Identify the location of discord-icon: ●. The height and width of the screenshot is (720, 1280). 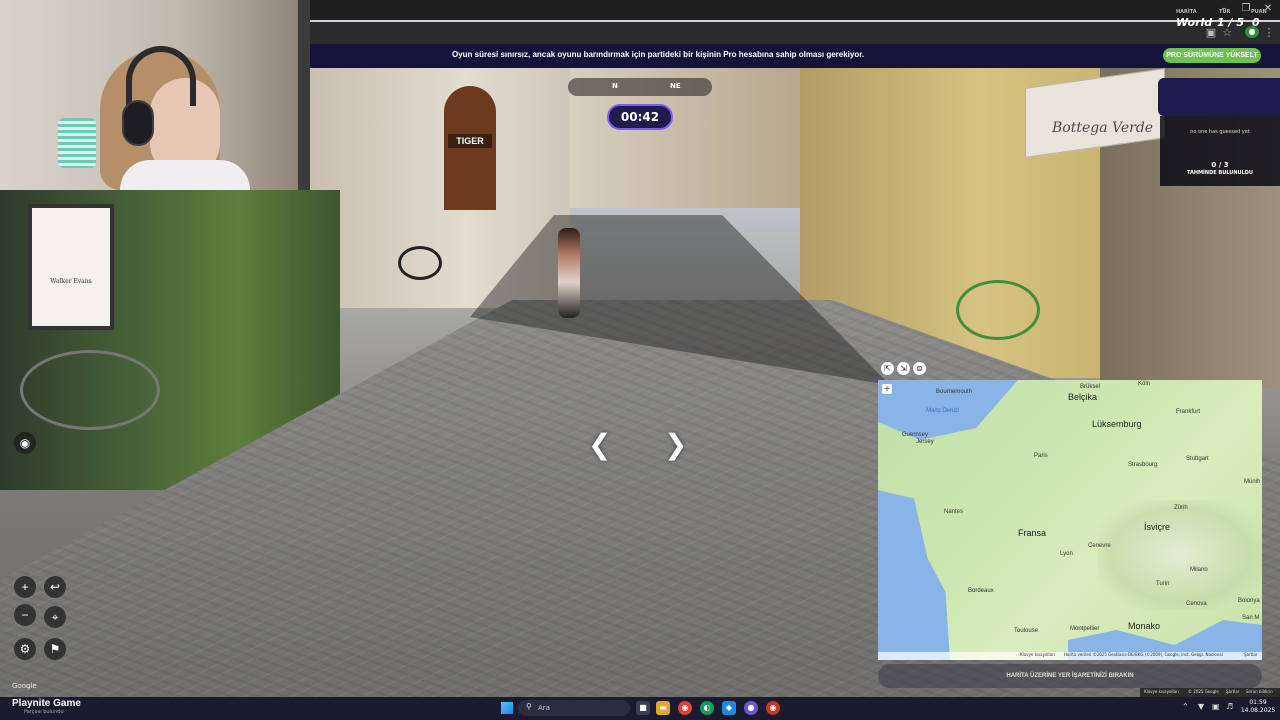
(751, 708).